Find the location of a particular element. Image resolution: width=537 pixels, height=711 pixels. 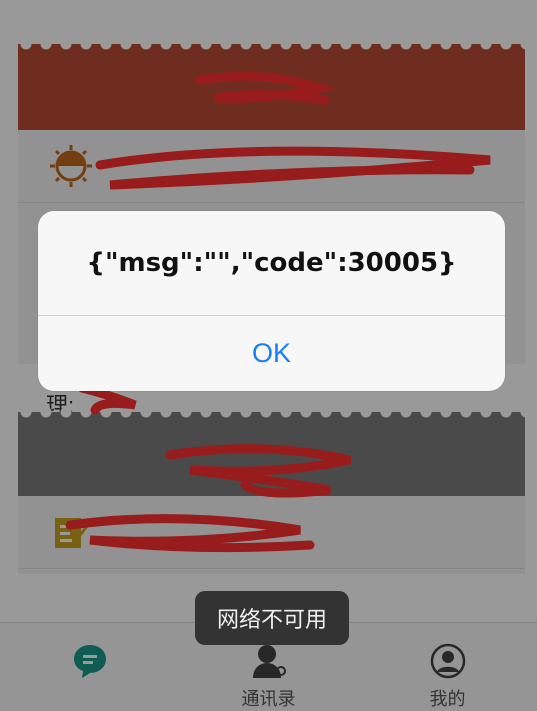

network-toast: 网络不可用 is located at coordinates (272, 618).